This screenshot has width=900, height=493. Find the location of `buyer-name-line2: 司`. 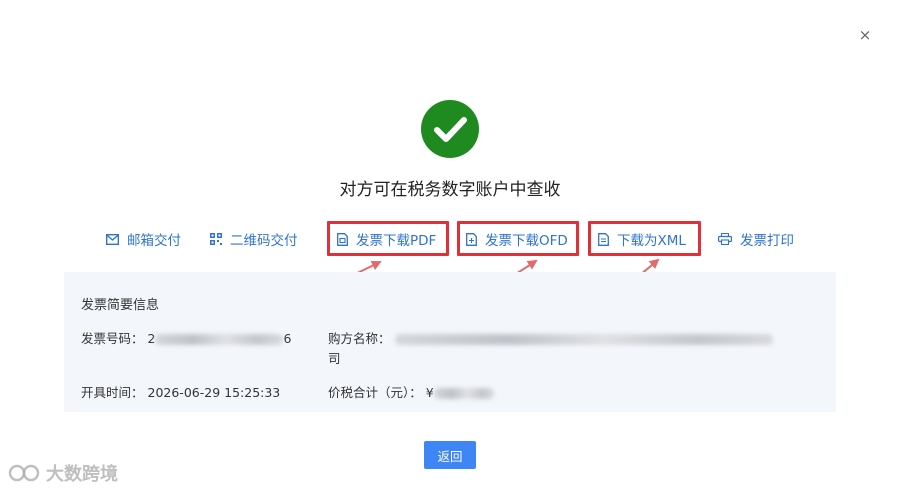

buyer-name-line2: 司 is located at coordinates (334, 358).